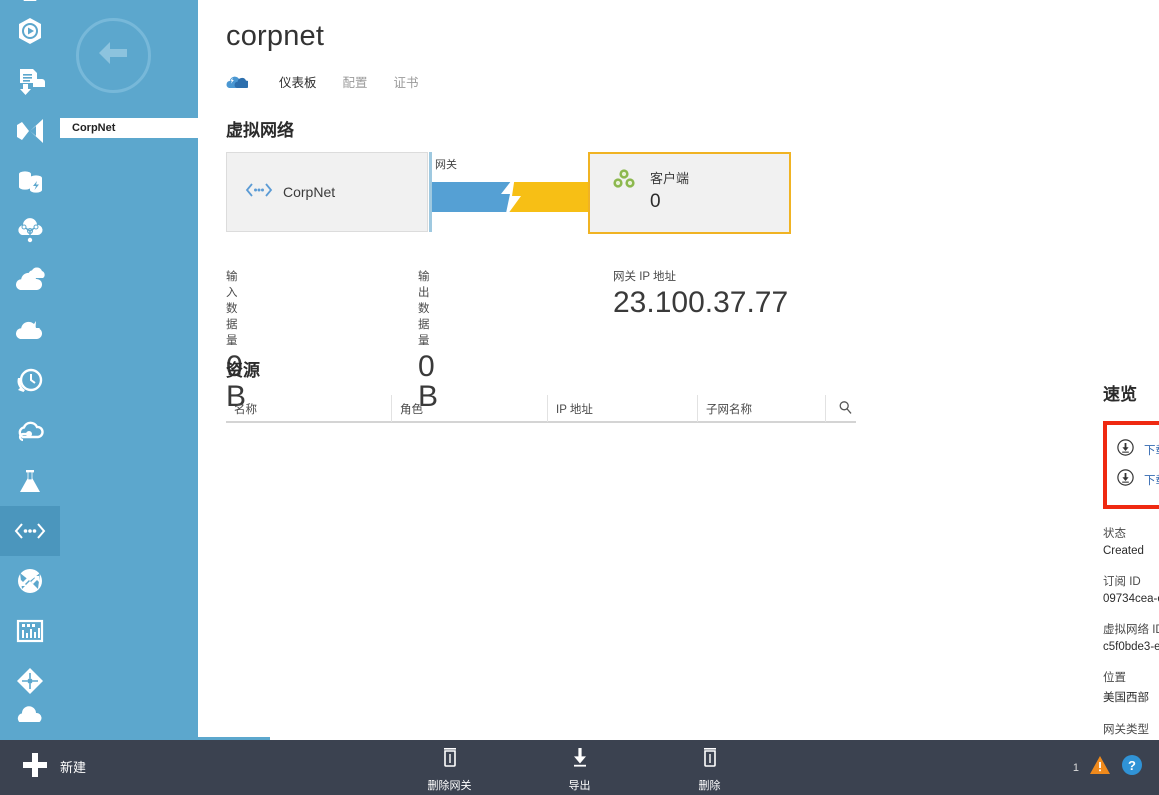  I want to click on media-services-icon, so click(30, 3).